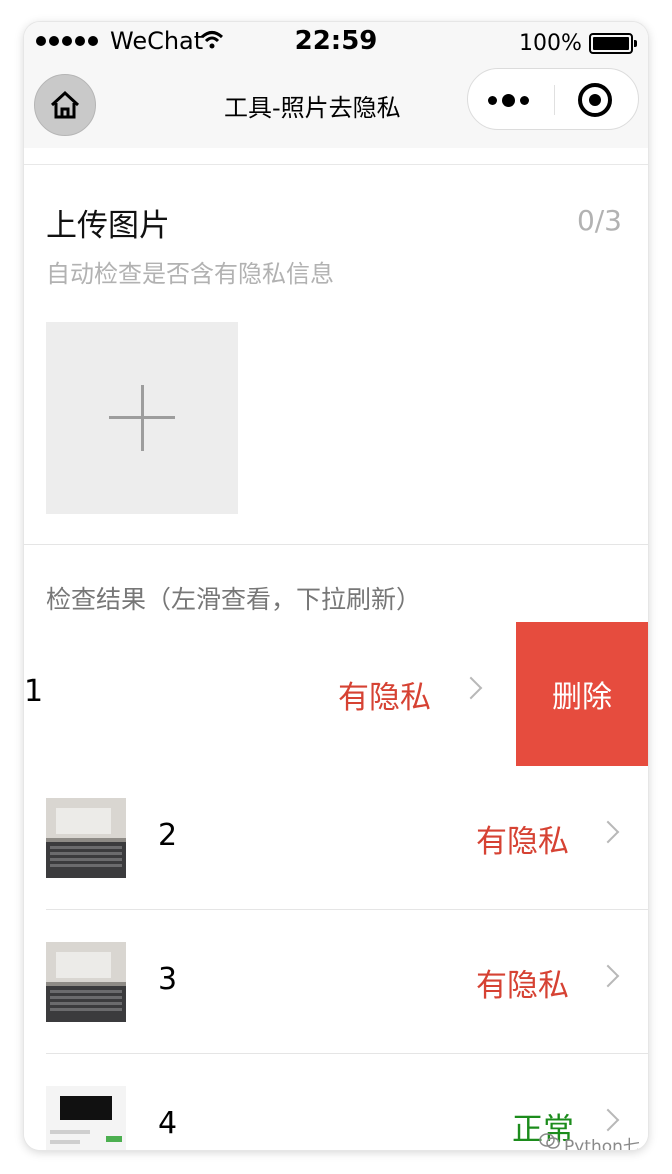  I want to click on list-item: 3 有隐私, so click(336, 982).